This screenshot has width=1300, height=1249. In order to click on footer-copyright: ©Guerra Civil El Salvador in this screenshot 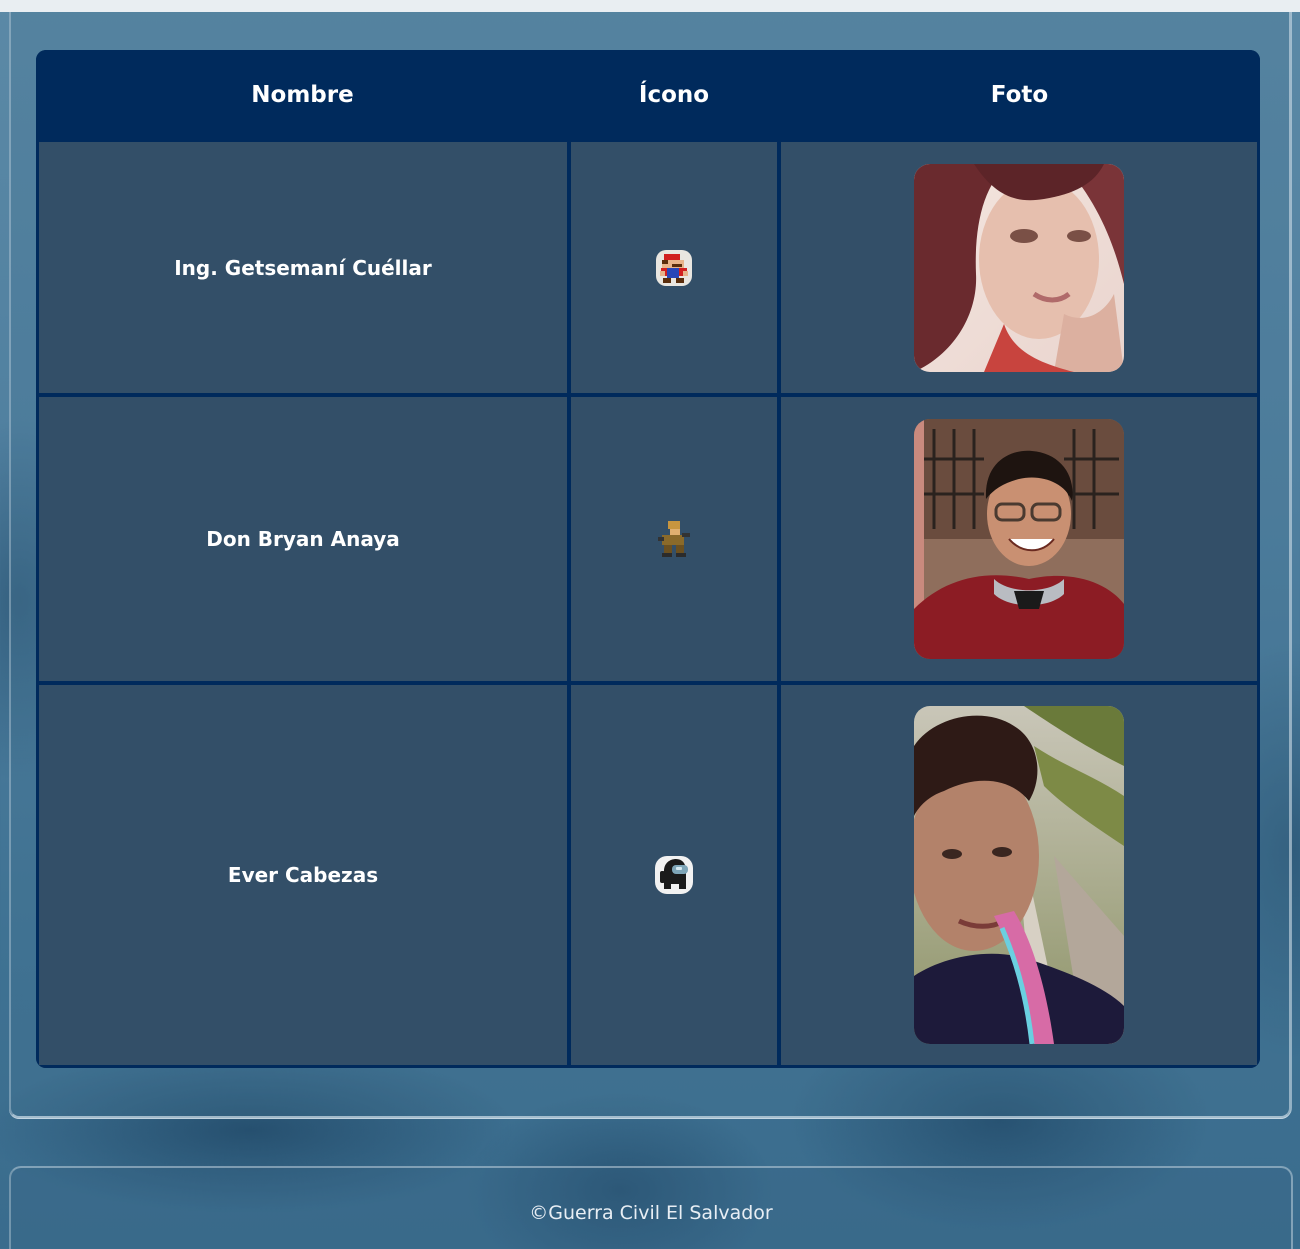, I will do `click(651, 1213)`.